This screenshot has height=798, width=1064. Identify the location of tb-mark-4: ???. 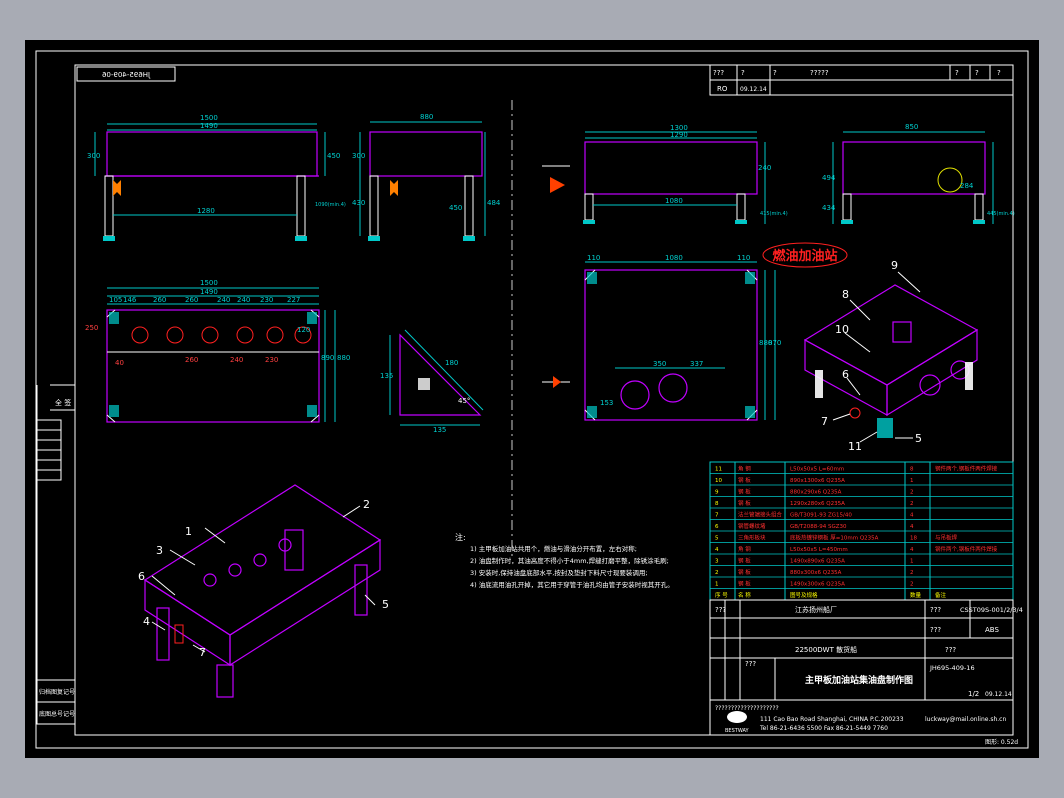
(750, 664).